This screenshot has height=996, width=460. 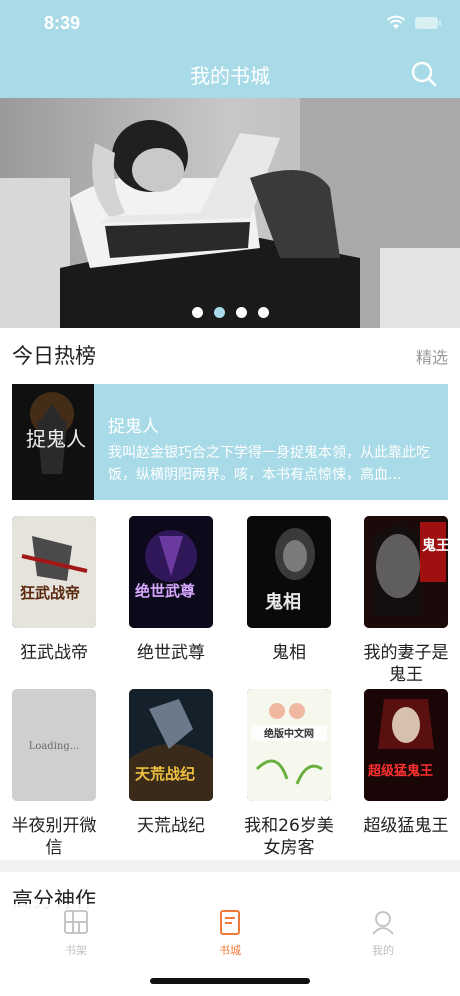 What do you see at coordinates (230, 950) in the screenshot?
I see `tab-label: 书城` at bounding box center [230, 950].